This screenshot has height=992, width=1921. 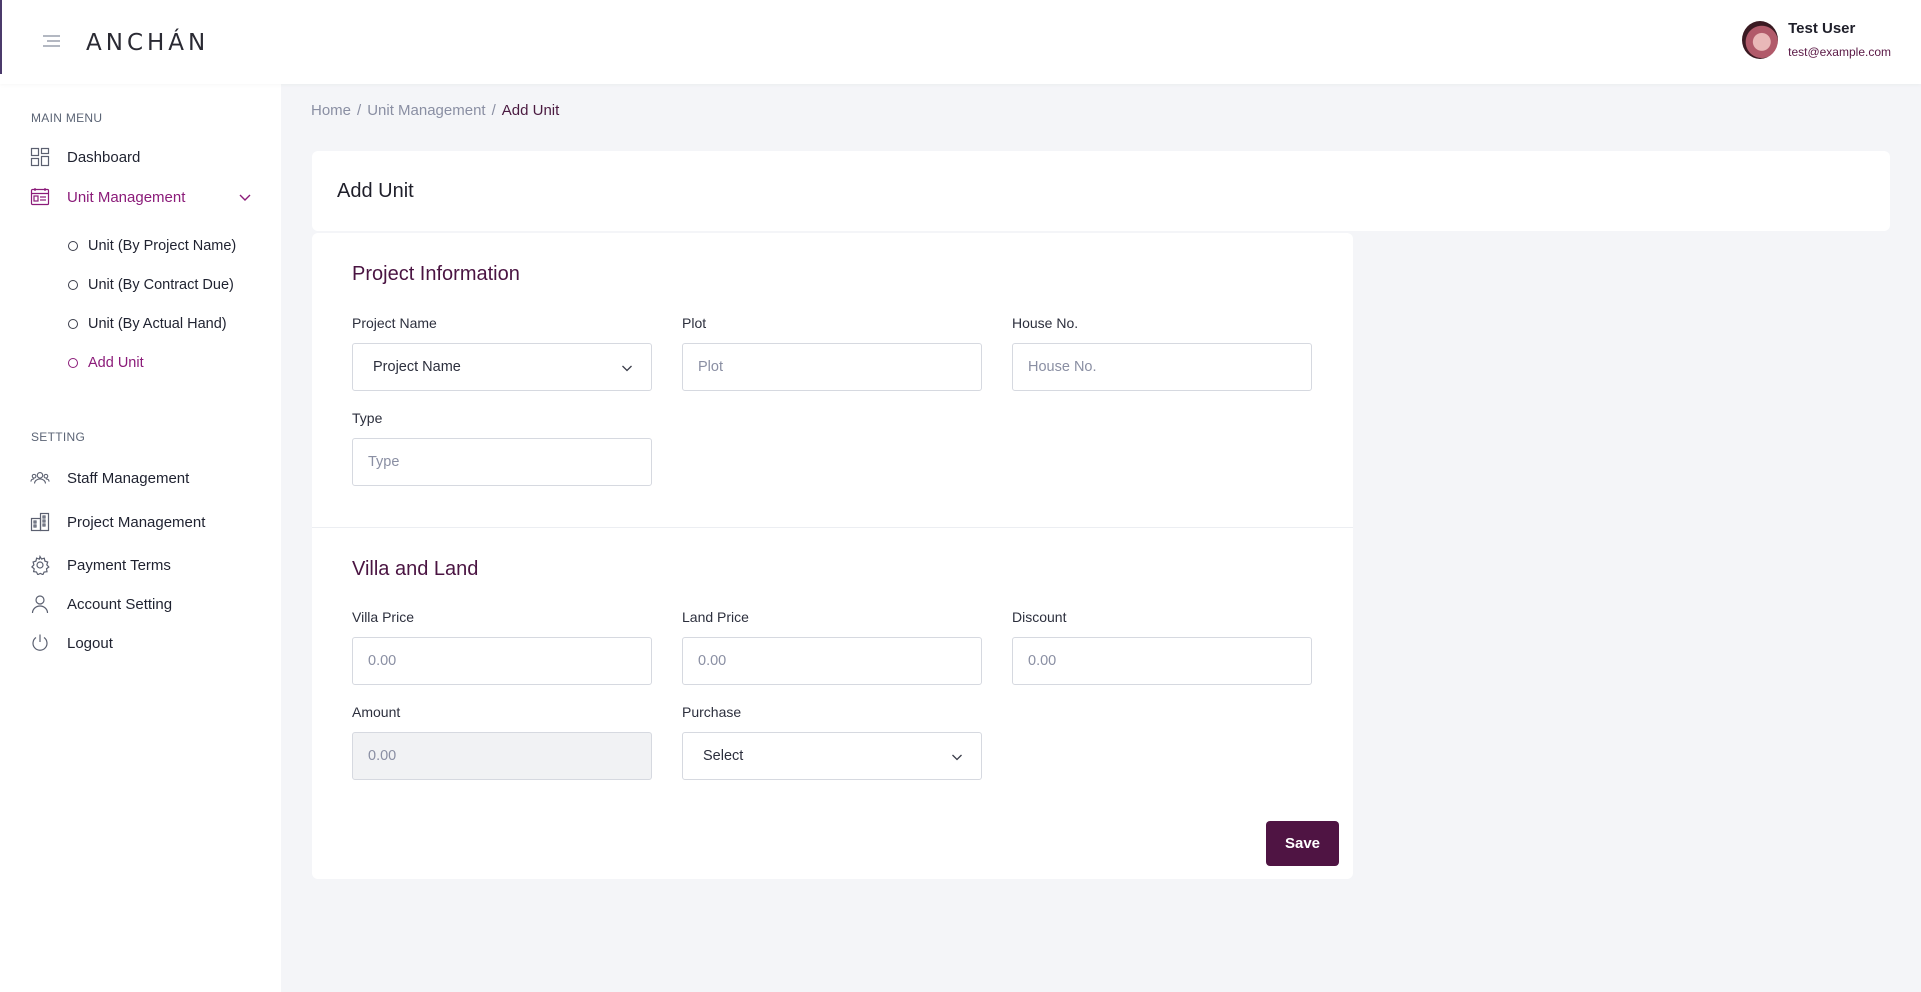 What do you see at coordinates (51, 41) in the screenshot?
I see `menu-toggle-icon` at bounding box center [51, 41].